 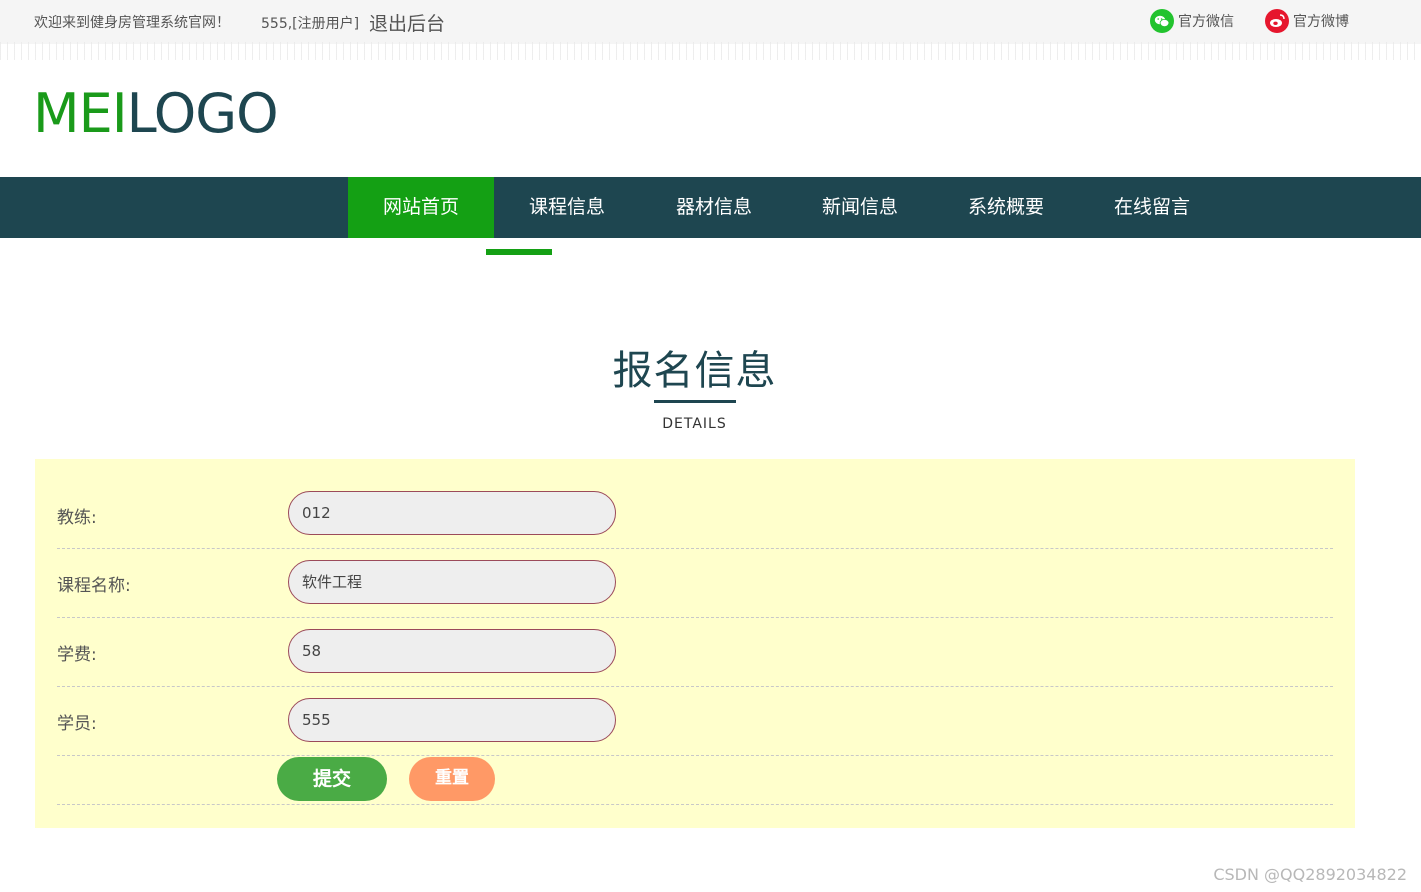 I want to click on form-row-student: 学员: 555, so click(x=695, y=721).